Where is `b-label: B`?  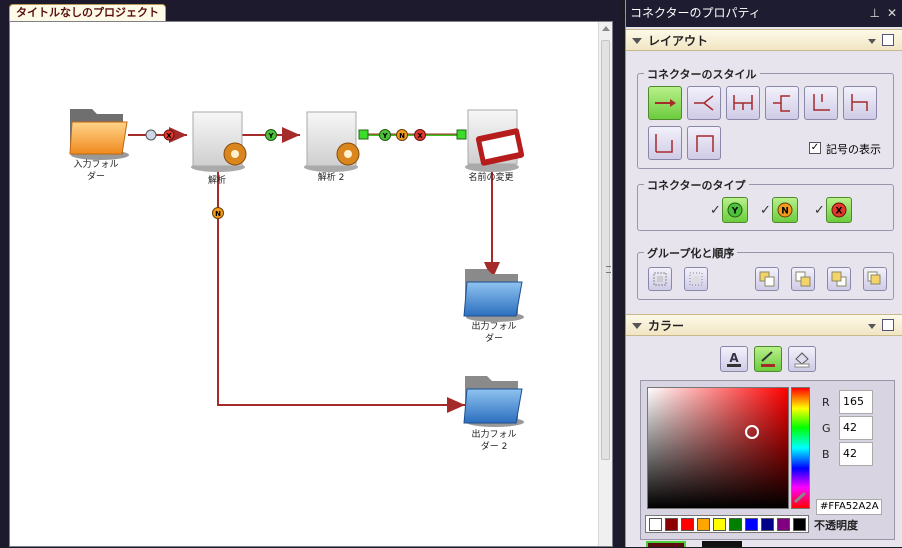
b-label: B is located at coordinates (826, 454).